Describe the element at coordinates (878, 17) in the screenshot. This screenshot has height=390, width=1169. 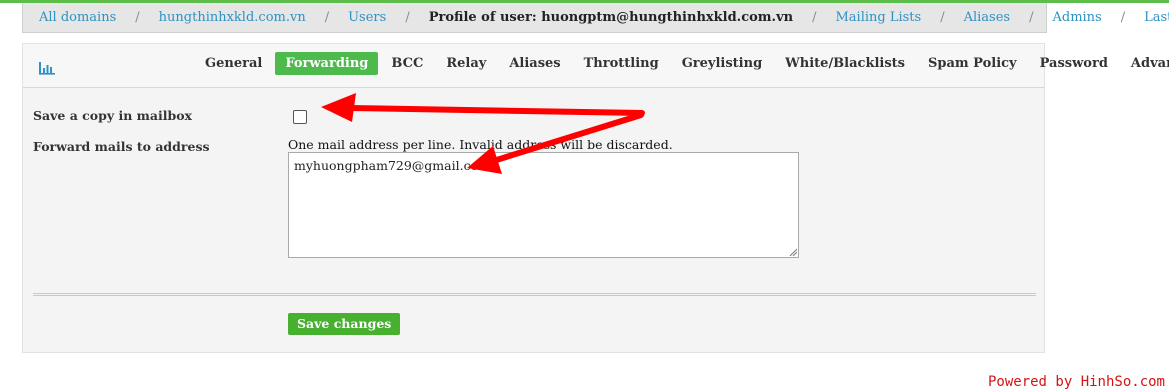
I see `breadcrumb-mailing-lists: Mailing Lists` at that location.